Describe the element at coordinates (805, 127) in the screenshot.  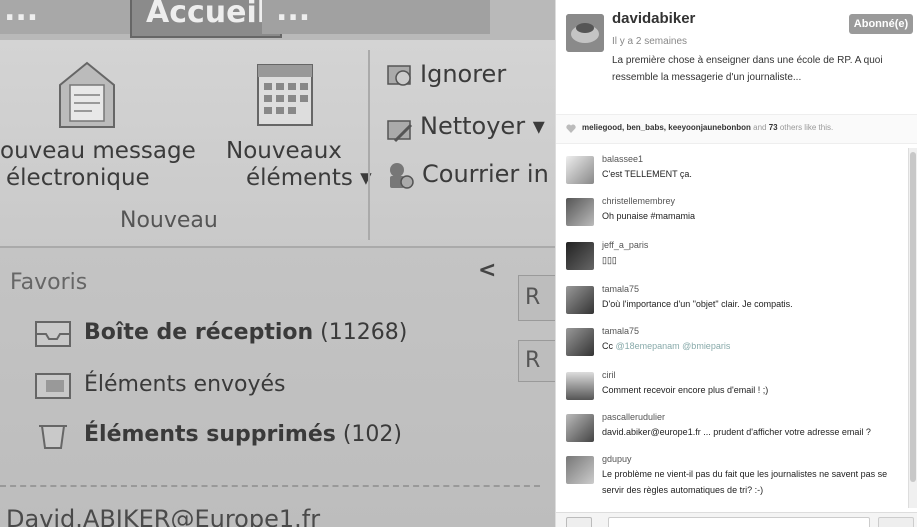
I see `likes-tail: others like this.` at that location.